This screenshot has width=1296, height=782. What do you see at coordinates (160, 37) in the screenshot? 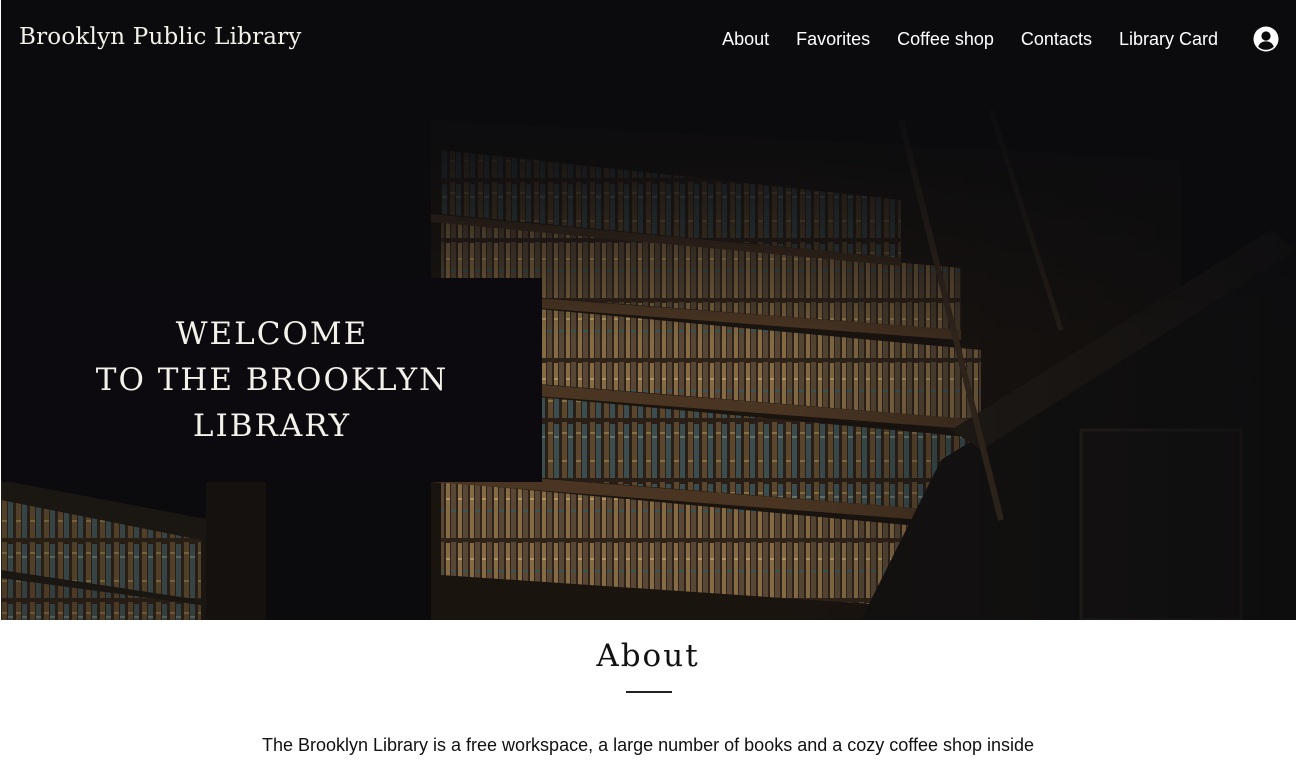
I see `brand-title: Brooklyn Public Library` at bounding box center [160, 37].